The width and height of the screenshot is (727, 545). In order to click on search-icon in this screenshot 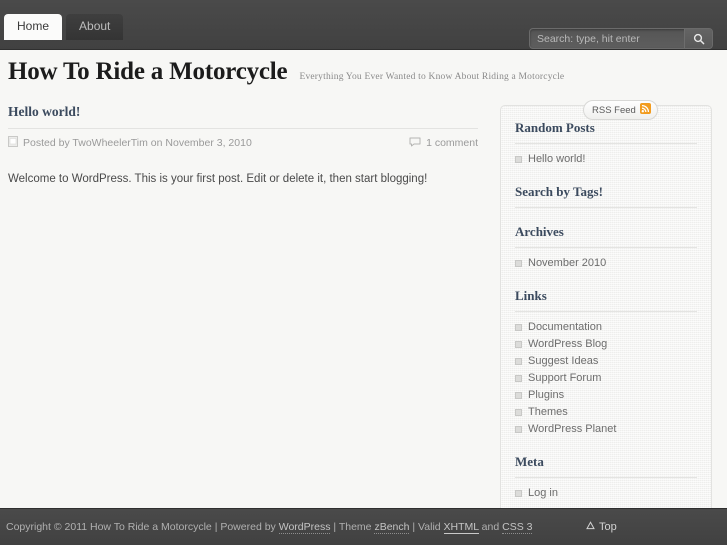, I will do `click(699, 39)`.